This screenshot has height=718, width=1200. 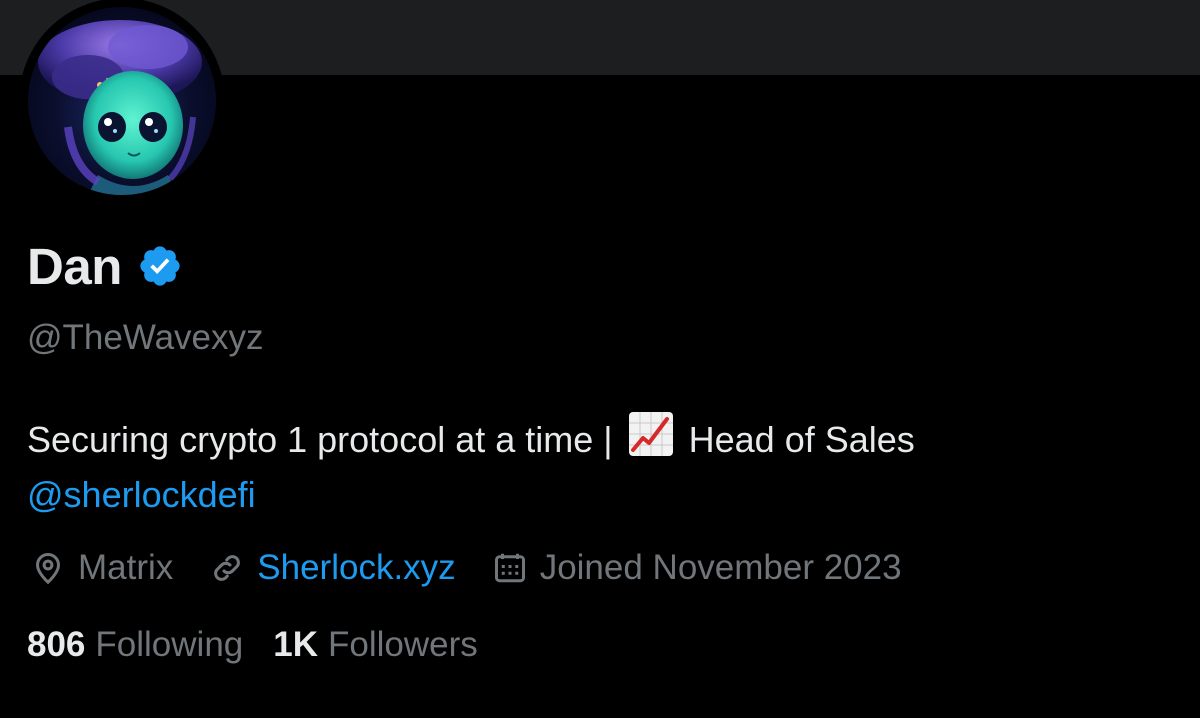 I want to click on website-item: Sherlock.xyz, so click(x=332, y=568).